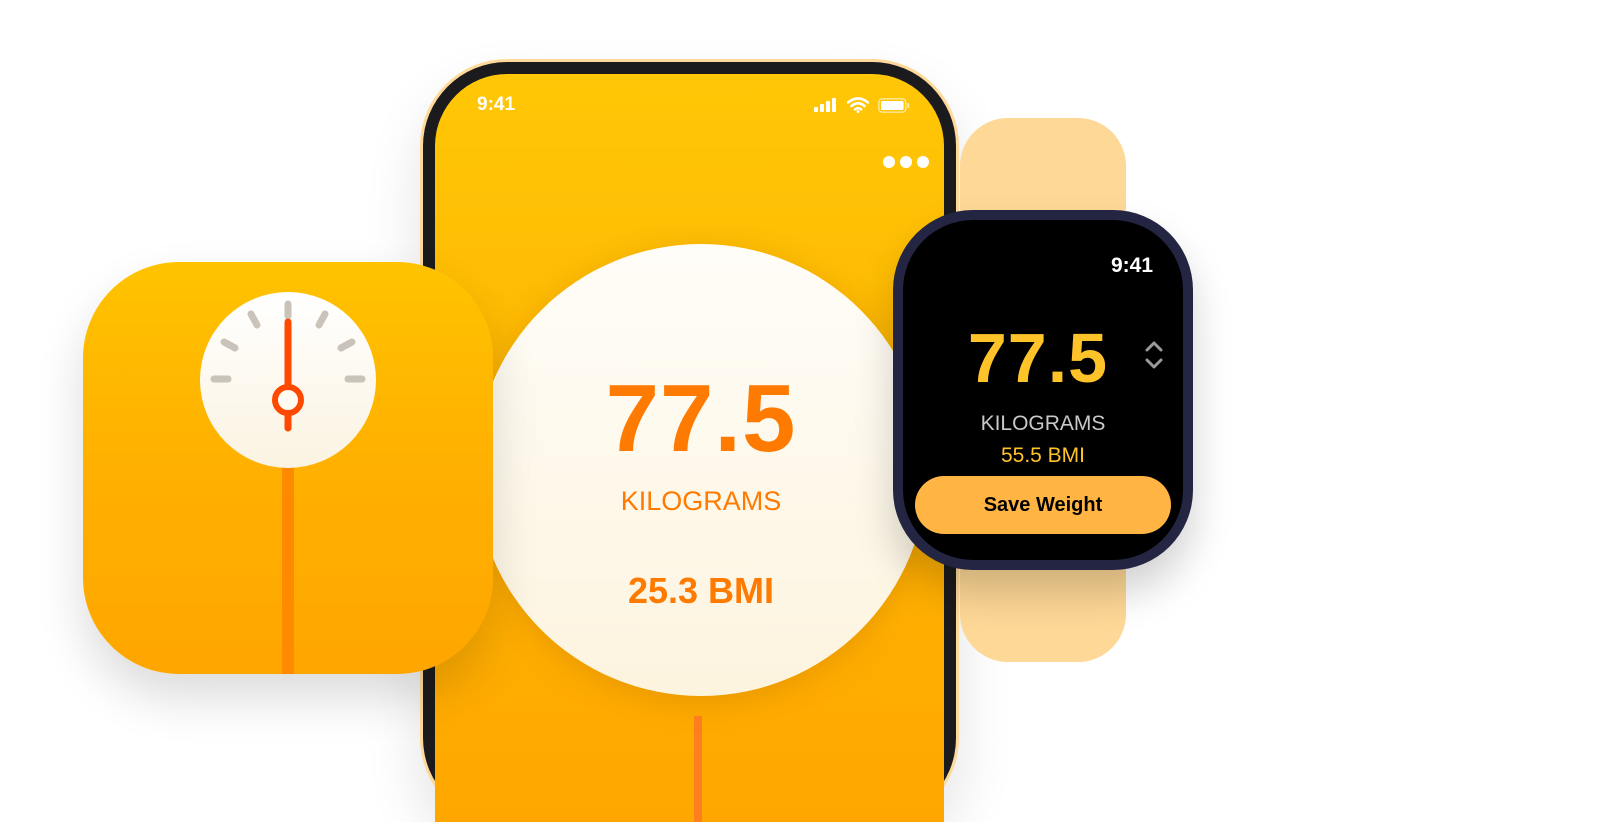 The width and height of the screenshot is (1600, 822). What do you see at coordinates (1043, 455) in the screenshot?
I see `watch-bmi-value: 55.5 BMI` at bounding box center [1043, 455].